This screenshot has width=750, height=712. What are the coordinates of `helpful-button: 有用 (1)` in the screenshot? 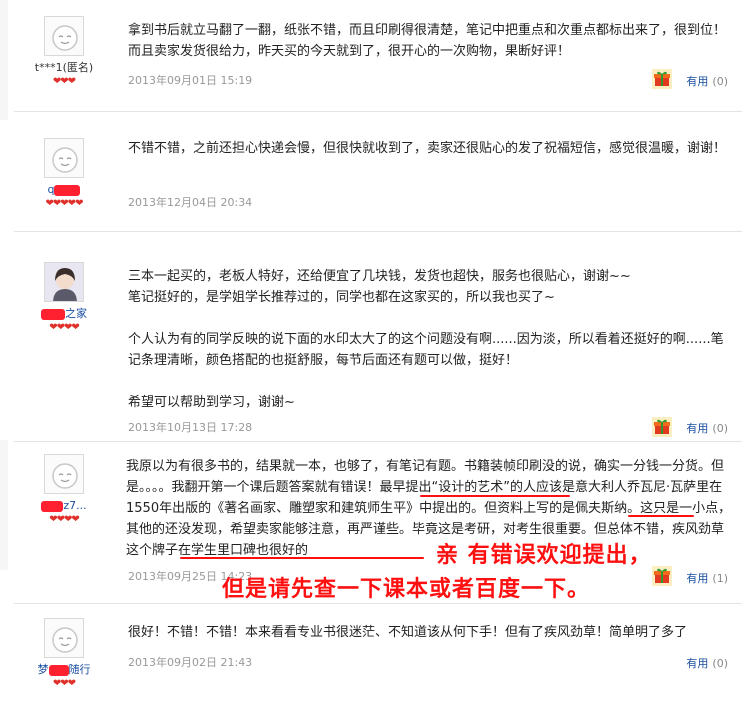 It's located at (707, 578).